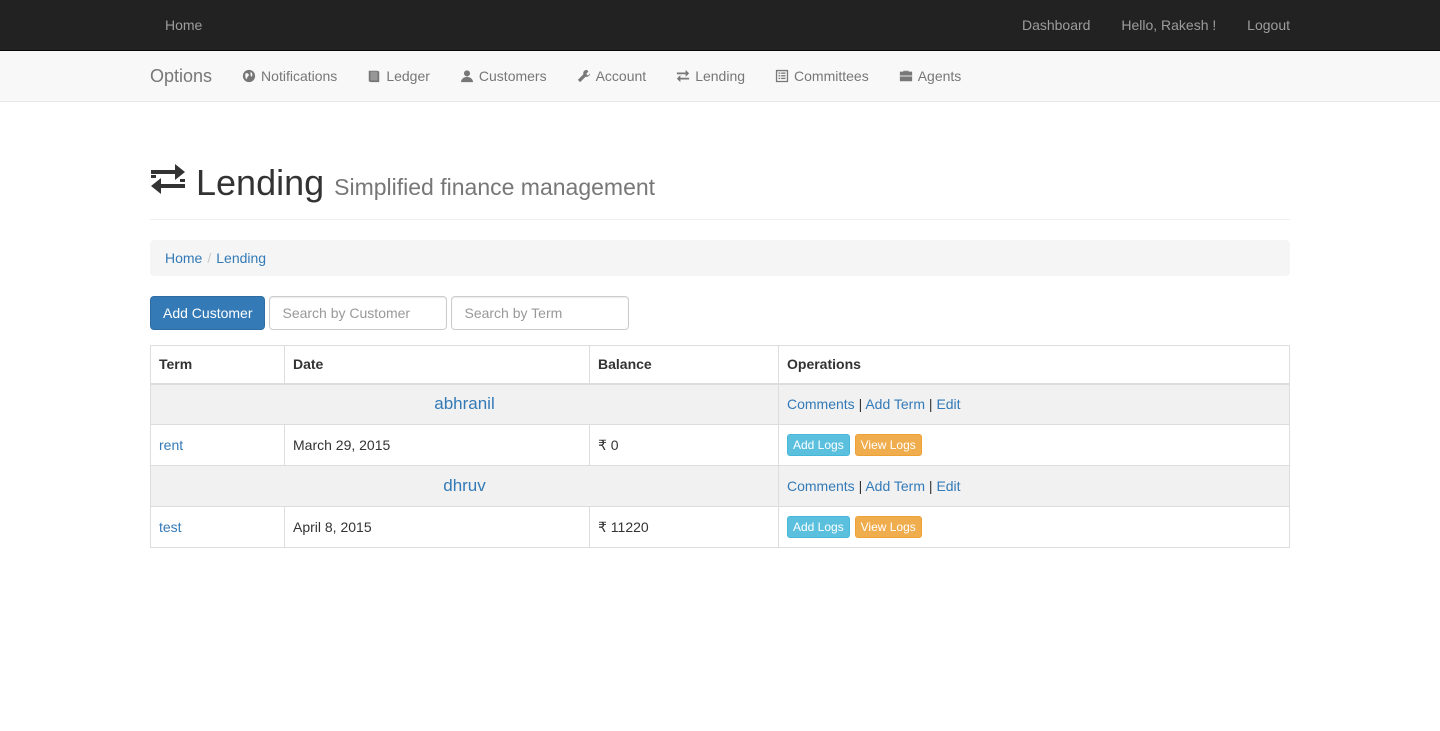  Describe the element at coordinates (183, 25) in the screenshot. I see `nav-home-link: Home` at that location.